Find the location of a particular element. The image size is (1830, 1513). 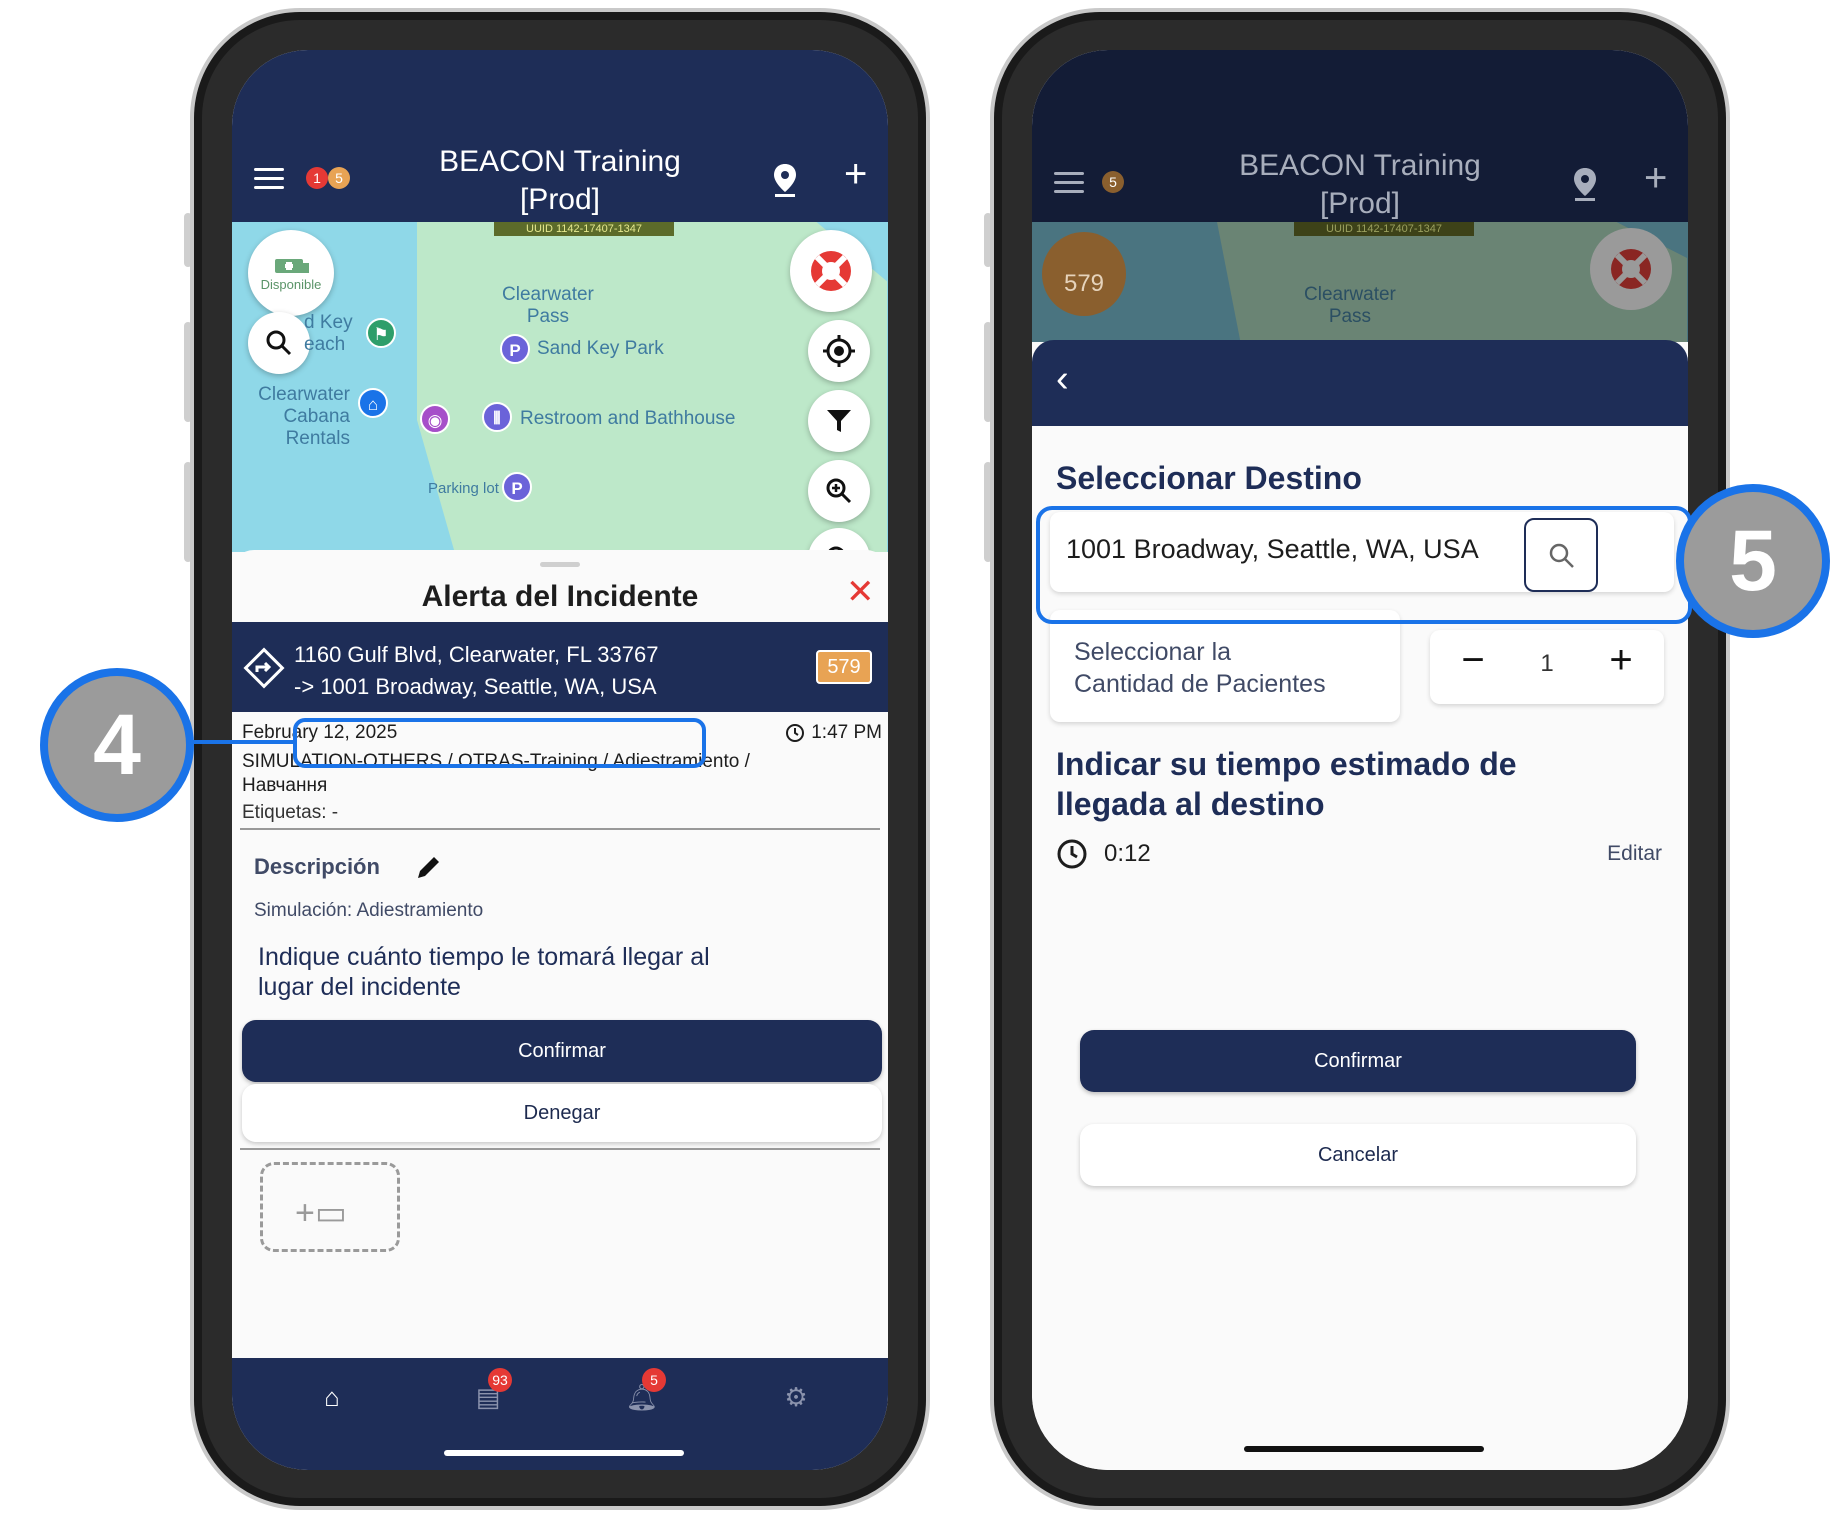

map-label-beach: d Key each is located at coordinates (328, 333).